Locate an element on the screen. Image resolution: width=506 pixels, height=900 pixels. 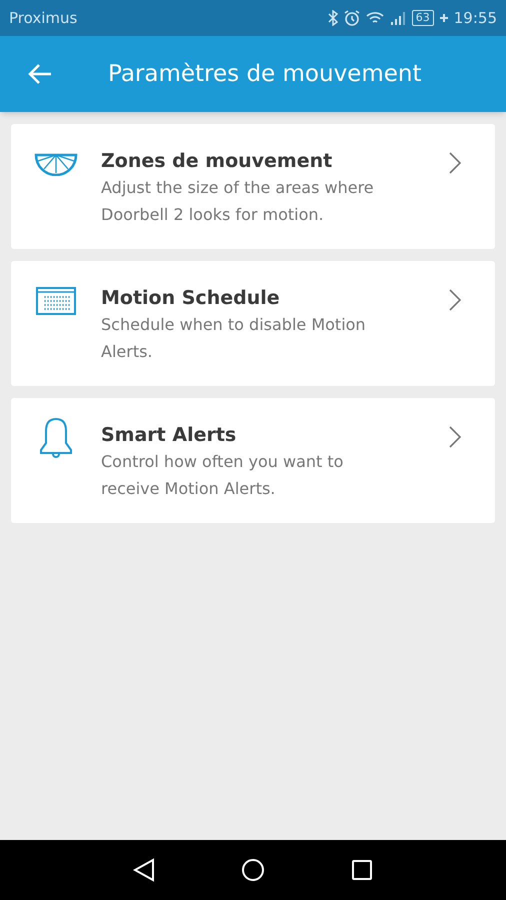
carrier-name: Proximus is located at coordinates (43, 18).